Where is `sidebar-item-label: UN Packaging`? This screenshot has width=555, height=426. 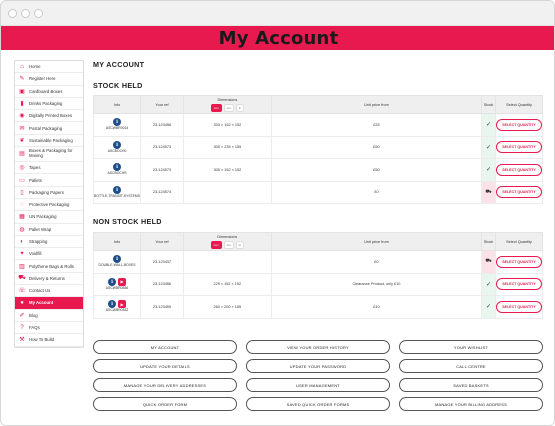 sidebar-item-label: UN Packaging is located at coordinates (43, 217).